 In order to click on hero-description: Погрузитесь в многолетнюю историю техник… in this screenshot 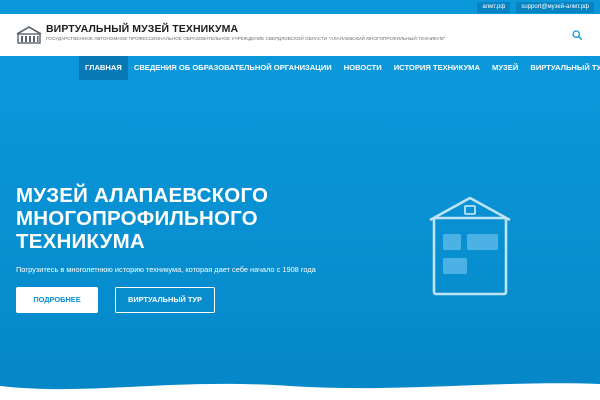, I will do `click(166, 269)`.